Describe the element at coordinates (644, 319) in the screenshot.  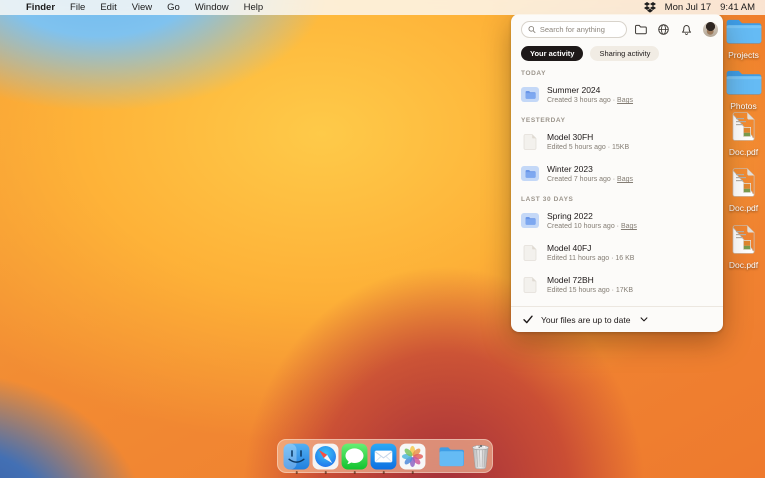
I see `chevron-down-icon` at that location.